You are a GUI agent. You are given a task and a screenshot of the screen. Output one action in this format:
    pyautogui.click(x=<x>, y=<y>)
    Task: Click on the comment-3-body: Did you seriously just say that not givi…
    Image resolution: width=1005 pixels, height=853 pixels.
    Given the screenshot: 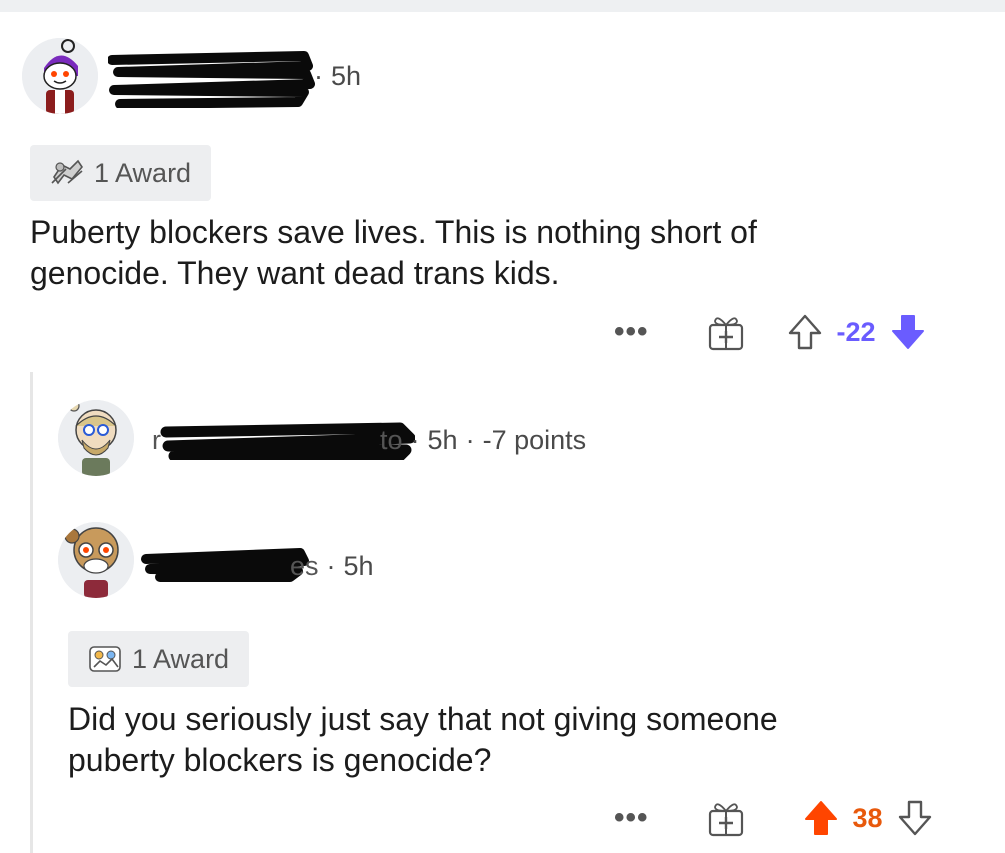 What is the action you would take?
    pyautogui.click(x=423, y=740)
    